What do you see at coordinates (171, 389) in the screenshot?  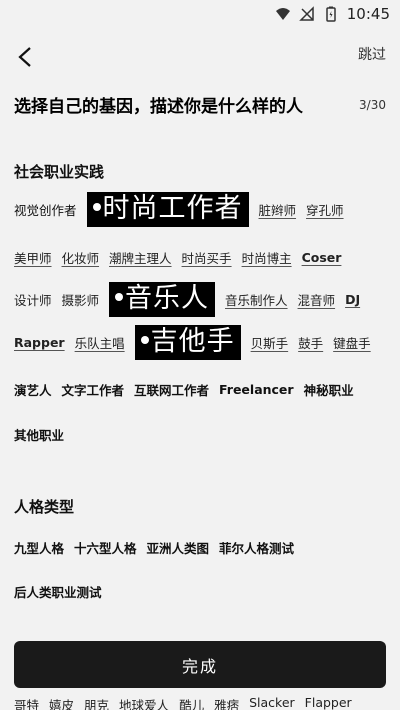 I see `tag-chip: 互联网工作者` at bounding box center [171, 389].